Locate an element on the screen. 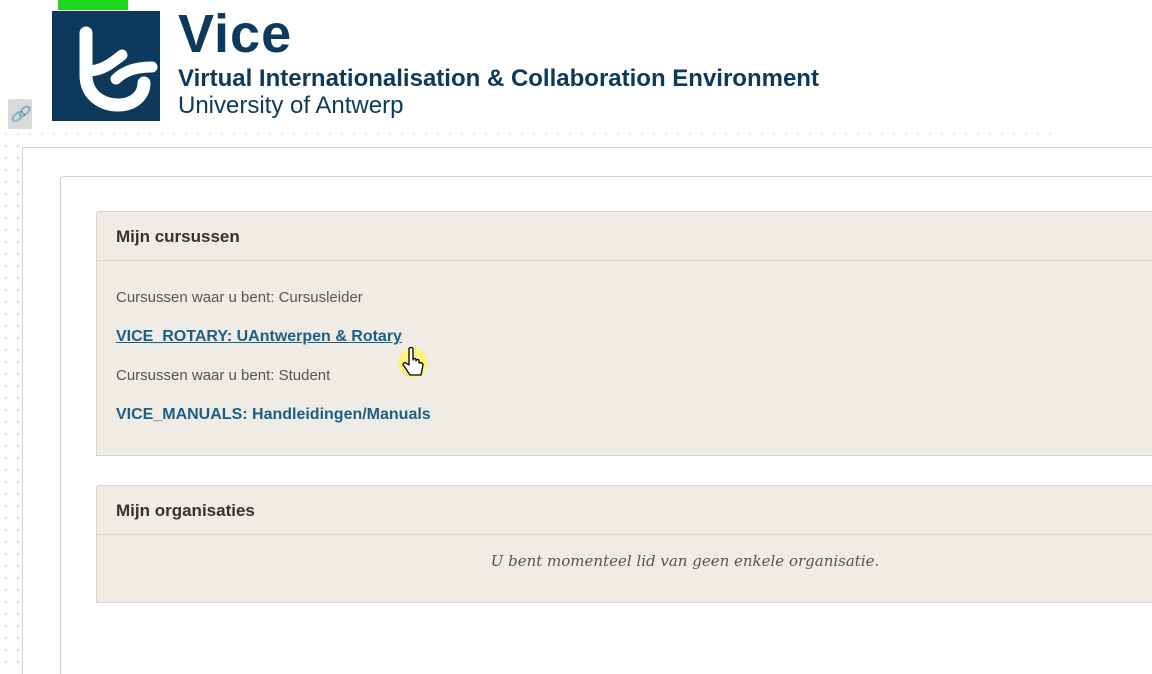 The height and width of the screenshot is (674, 1152). highlight-marker is located at coordinates (93, 5).